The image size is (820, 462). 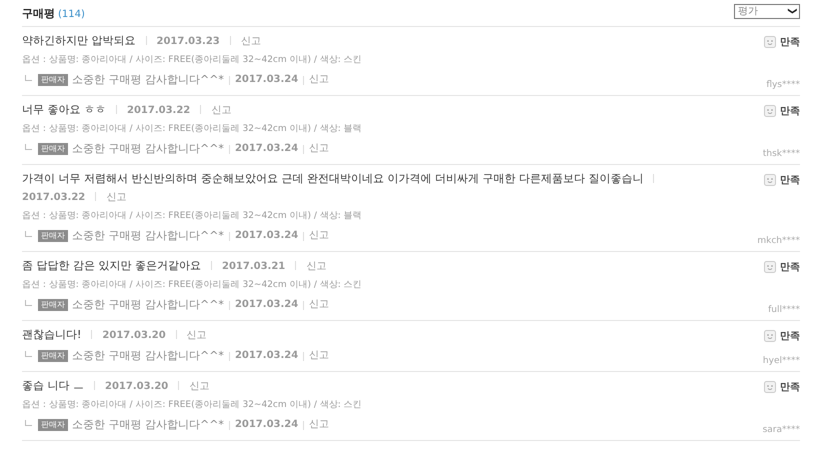 I want to click on review-count: (114), so click(x=71, y=14).